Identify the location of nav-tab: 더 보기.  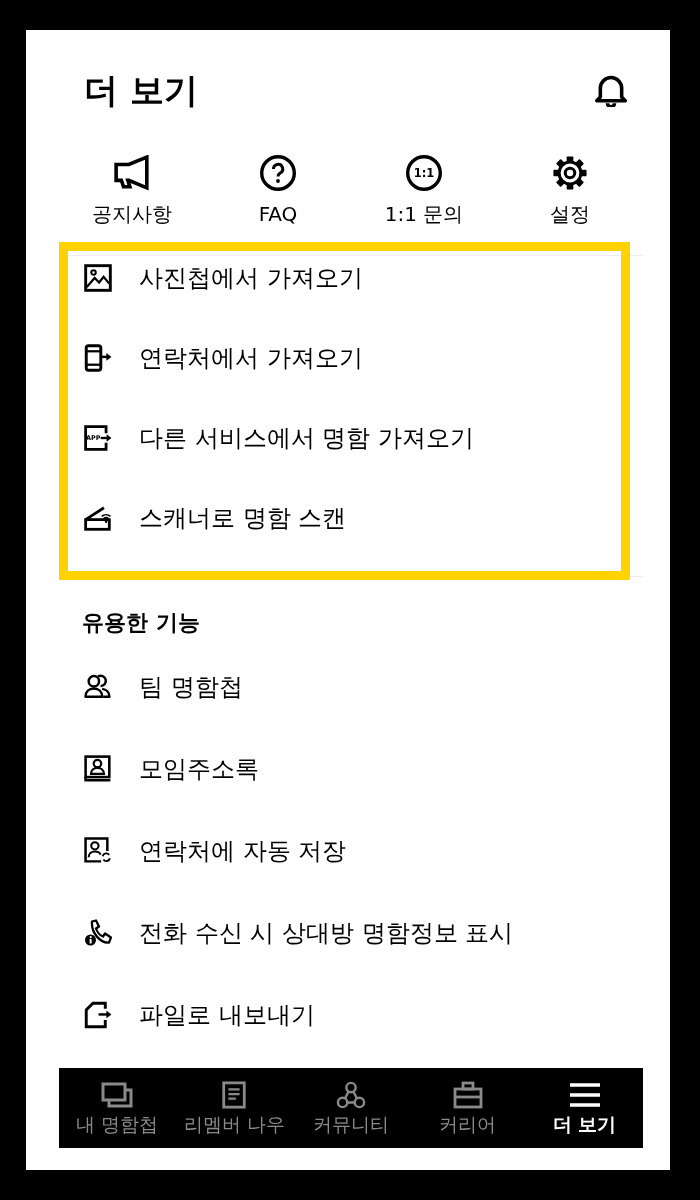
(584, 1108).